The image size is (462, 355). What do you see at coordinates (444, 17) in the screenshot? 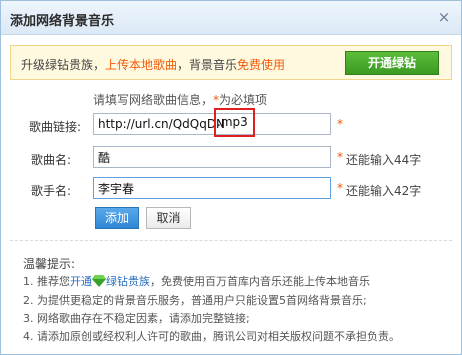
I see `close-icon: ×` at bounding box center [444, 17].